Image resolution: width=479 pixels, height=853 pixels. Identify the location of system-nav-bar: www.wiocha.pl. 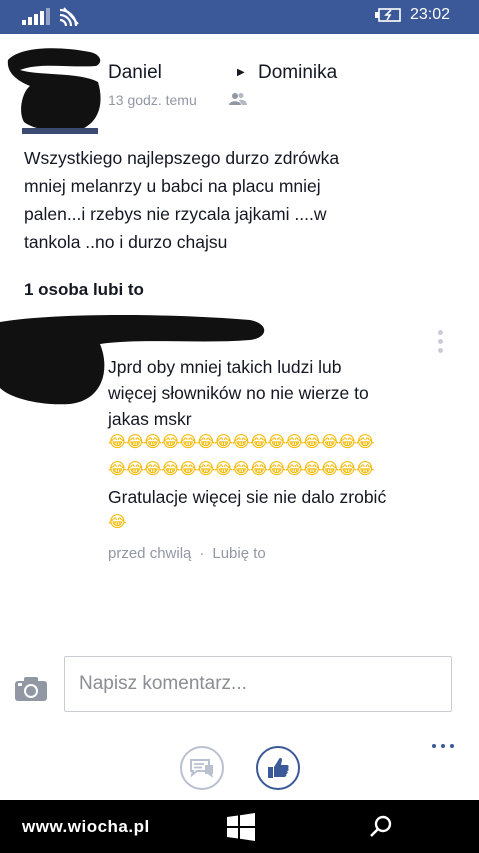
(239, 826).